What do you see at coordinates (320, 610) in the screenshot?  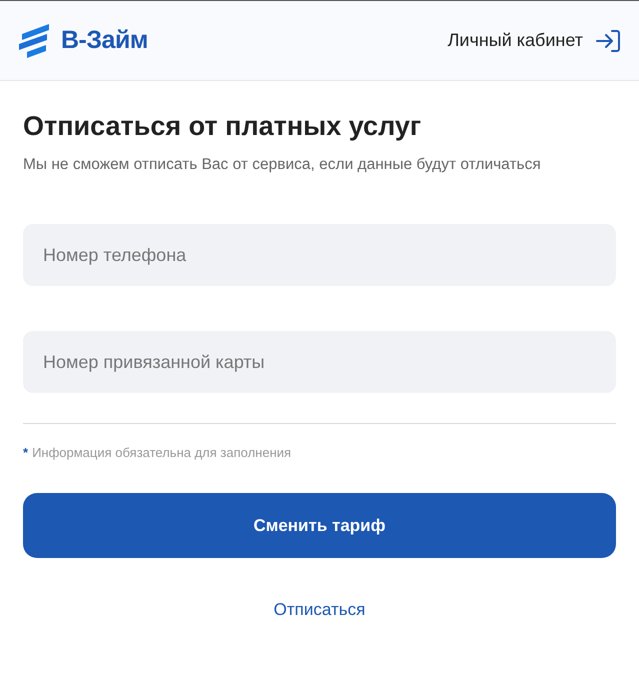 I see `unsubscribe-link: Отписаться` at bounding box center [320, 610].